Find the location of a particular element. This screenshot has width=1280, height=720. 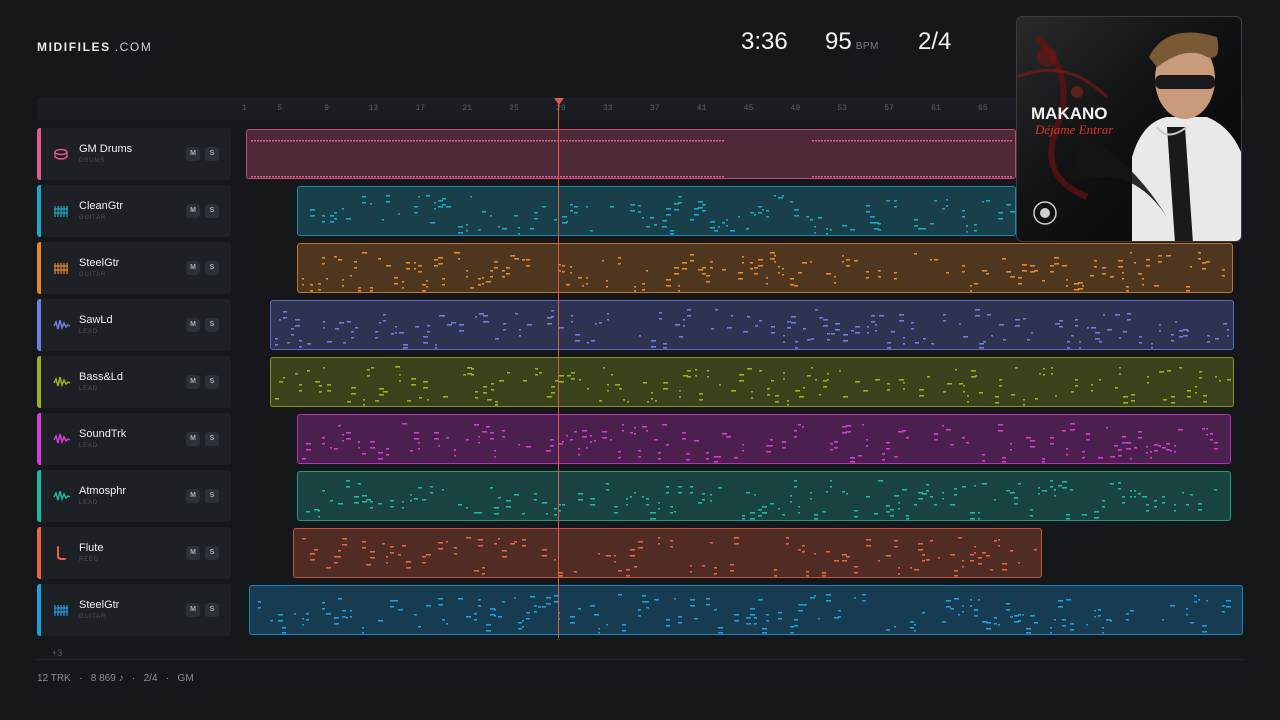

ruler-tick: 49 is located at coordinates (795, 108).